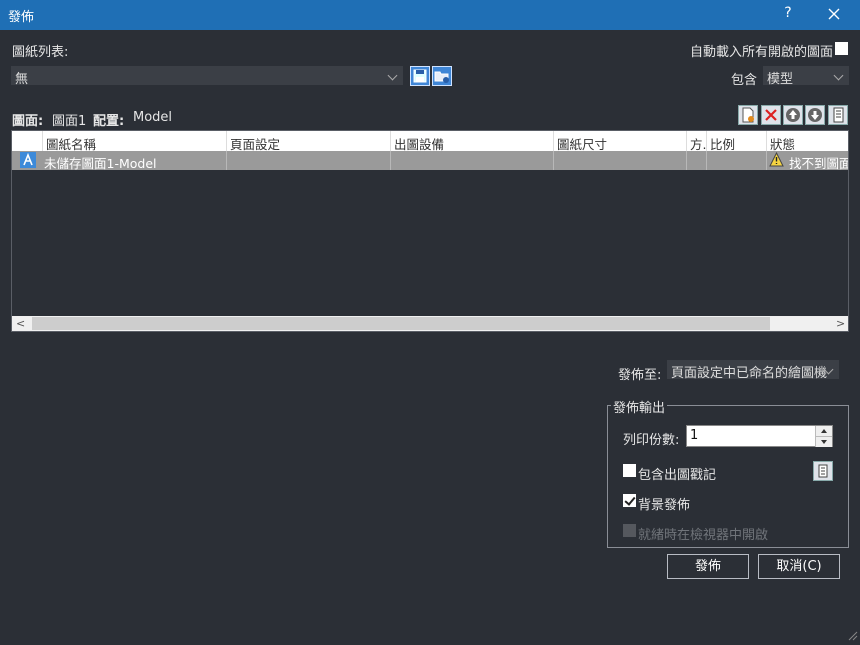 The width and height of the screenshot is (860, 645). What do you see at coordinates (780, 79) in the screenshot?
I see `include-value: 模型` at bounding box center [780, 79].